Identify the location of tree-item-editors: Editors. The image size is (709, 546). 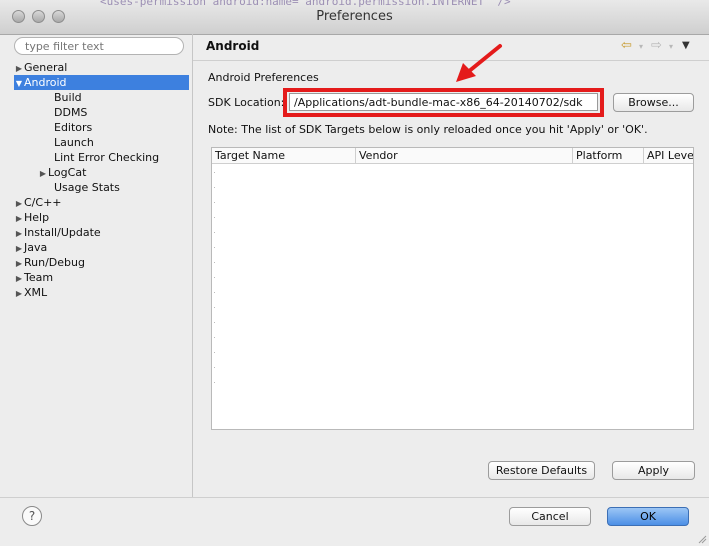
(101, 127).